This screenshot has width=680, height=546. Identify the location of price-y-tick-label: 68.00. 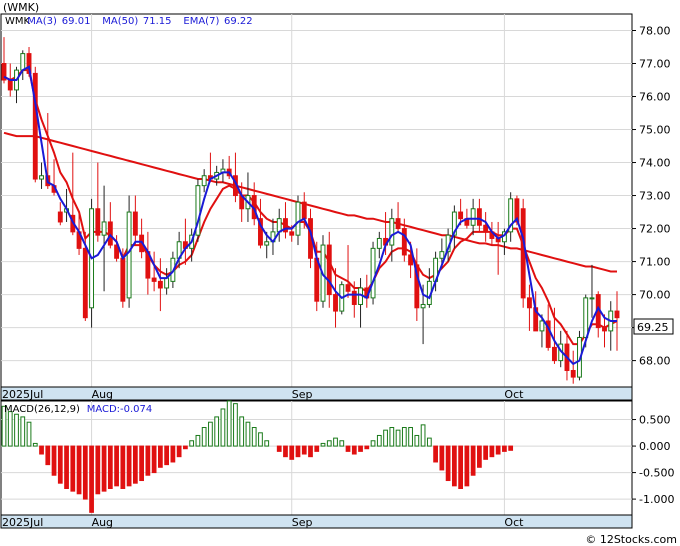
(655, 361).